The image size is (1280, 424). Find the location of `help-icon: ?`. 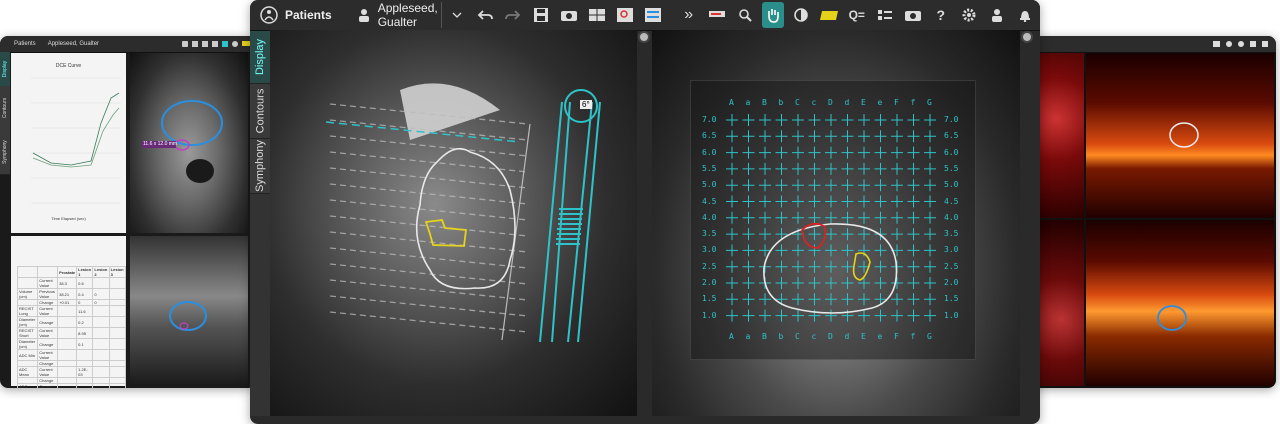

help-icon: ? is located at coordinates (941, 15).